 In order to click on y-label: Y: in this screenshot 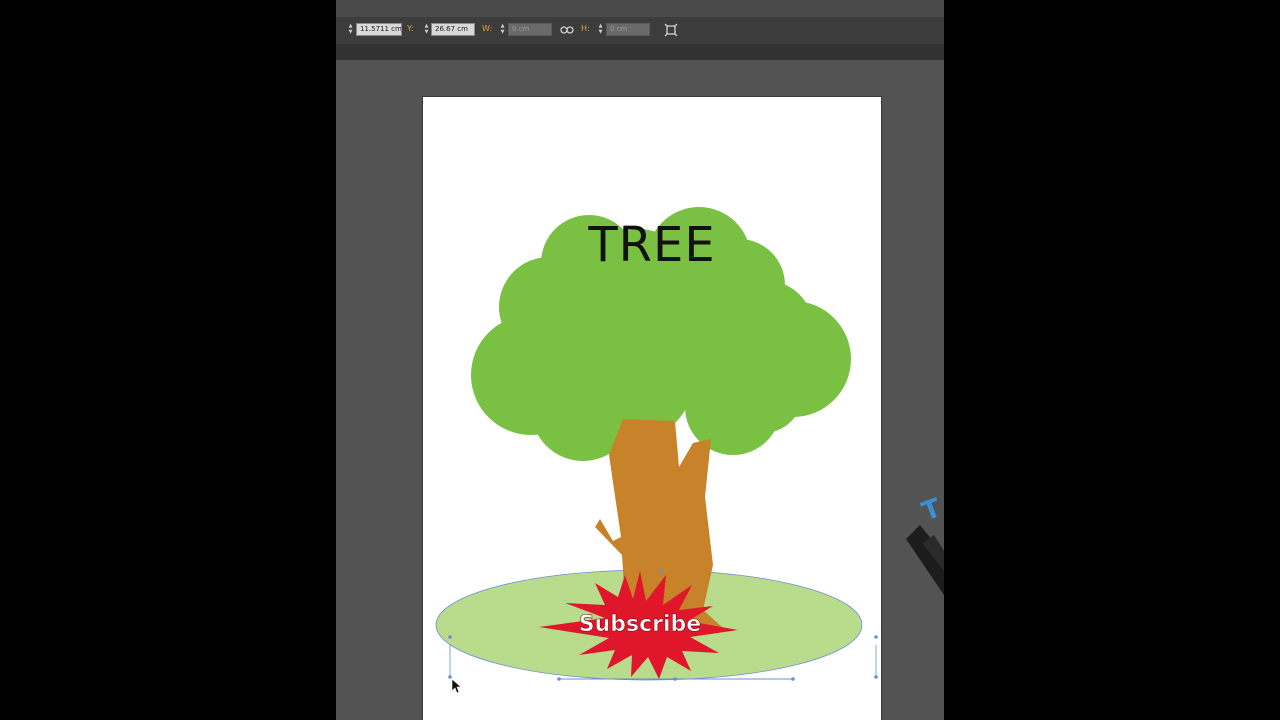, I will do `click(410, 28)`.